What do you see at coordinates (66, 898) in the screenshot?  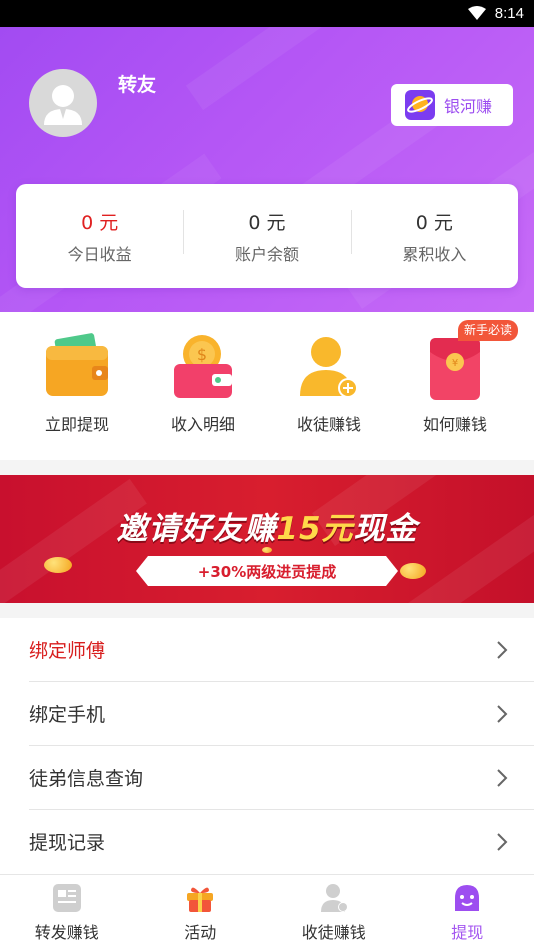 I see `news-icon` at bounding box center [66, 898].